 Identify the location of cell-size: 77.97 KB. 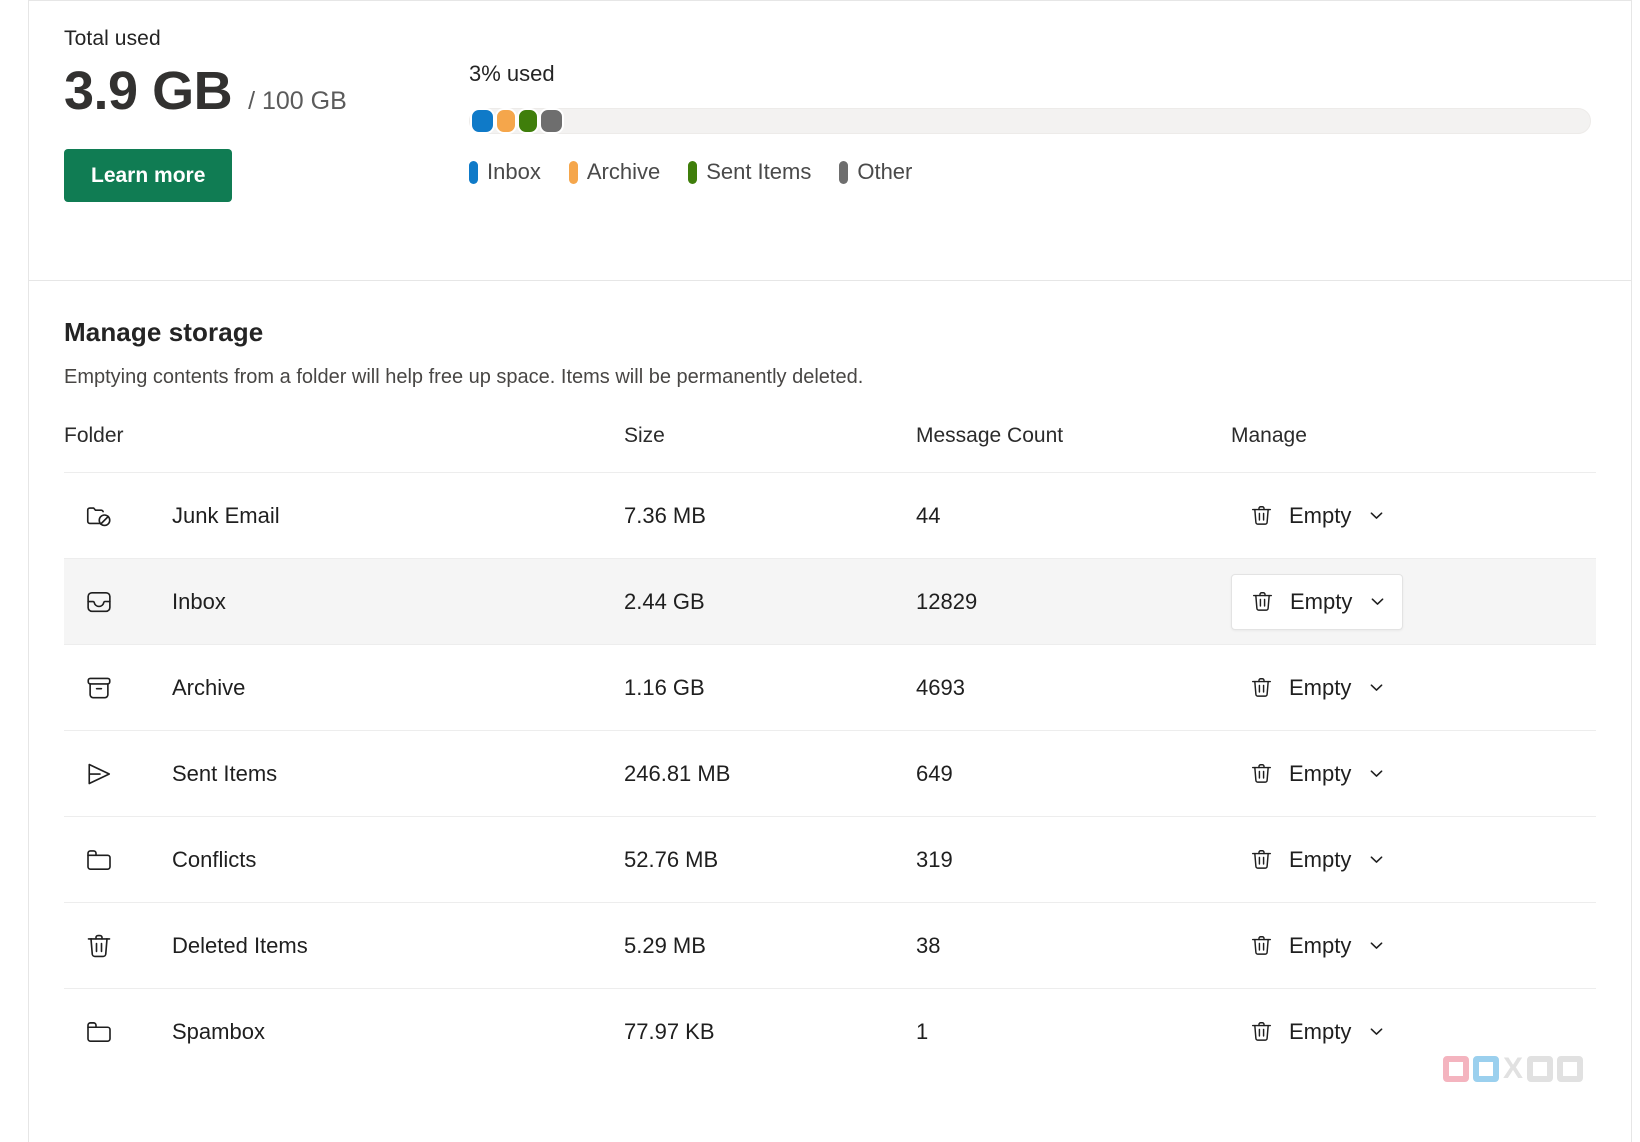
(669, 1031).